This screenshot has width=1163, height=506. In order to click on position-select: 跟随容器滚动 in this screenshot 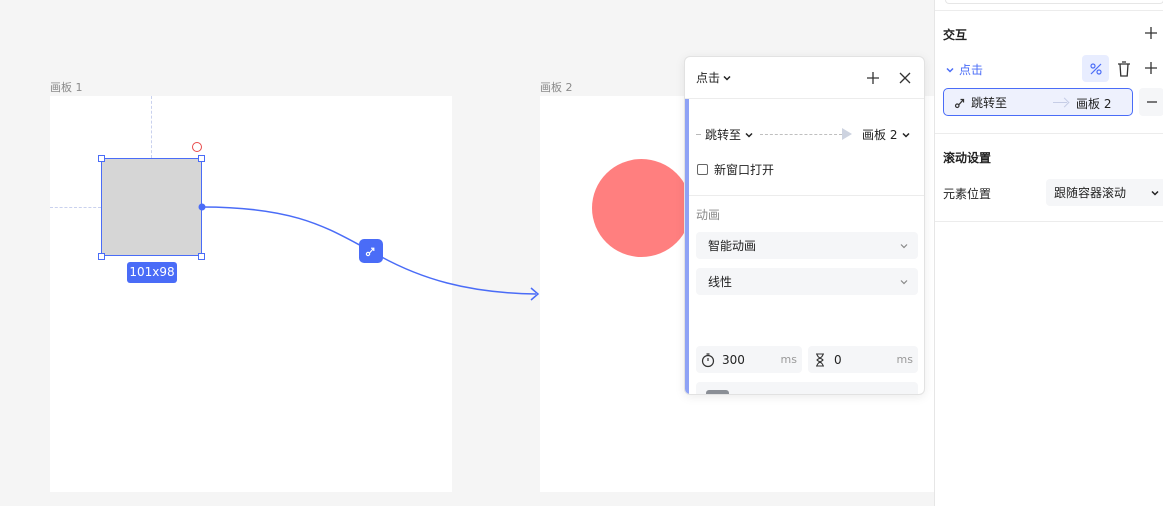, I will do `click(1104, 192)`.